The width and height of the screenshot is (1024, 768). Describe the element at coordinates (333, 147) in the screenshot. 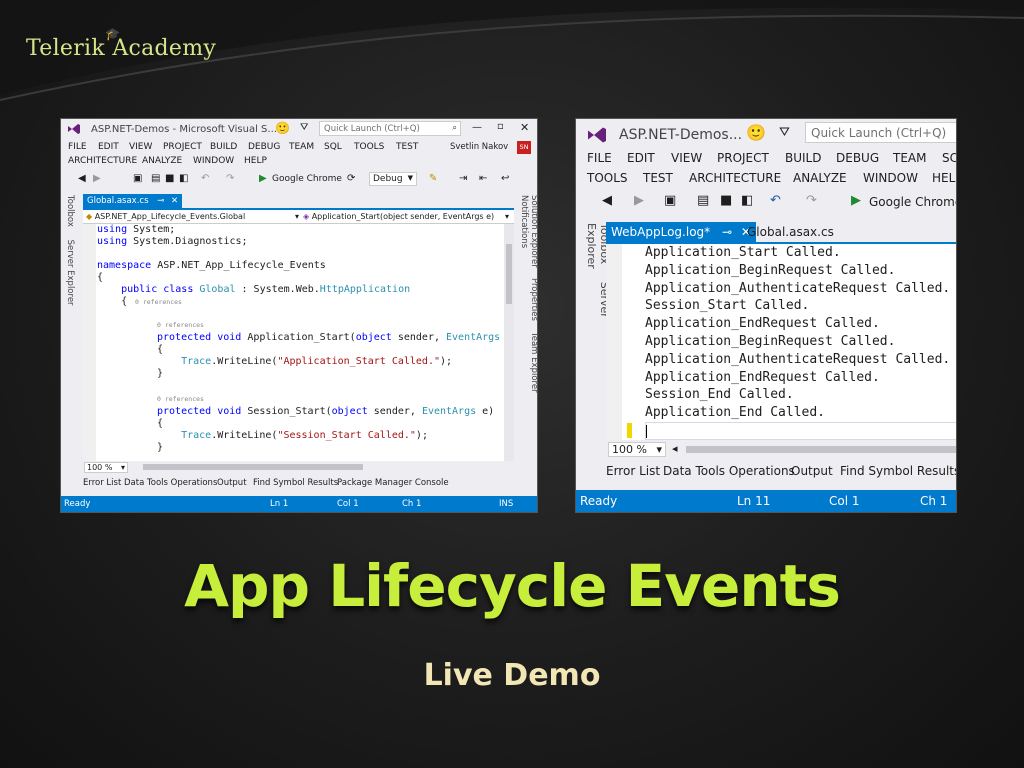

I see `menu-sql: SQL` at that location.